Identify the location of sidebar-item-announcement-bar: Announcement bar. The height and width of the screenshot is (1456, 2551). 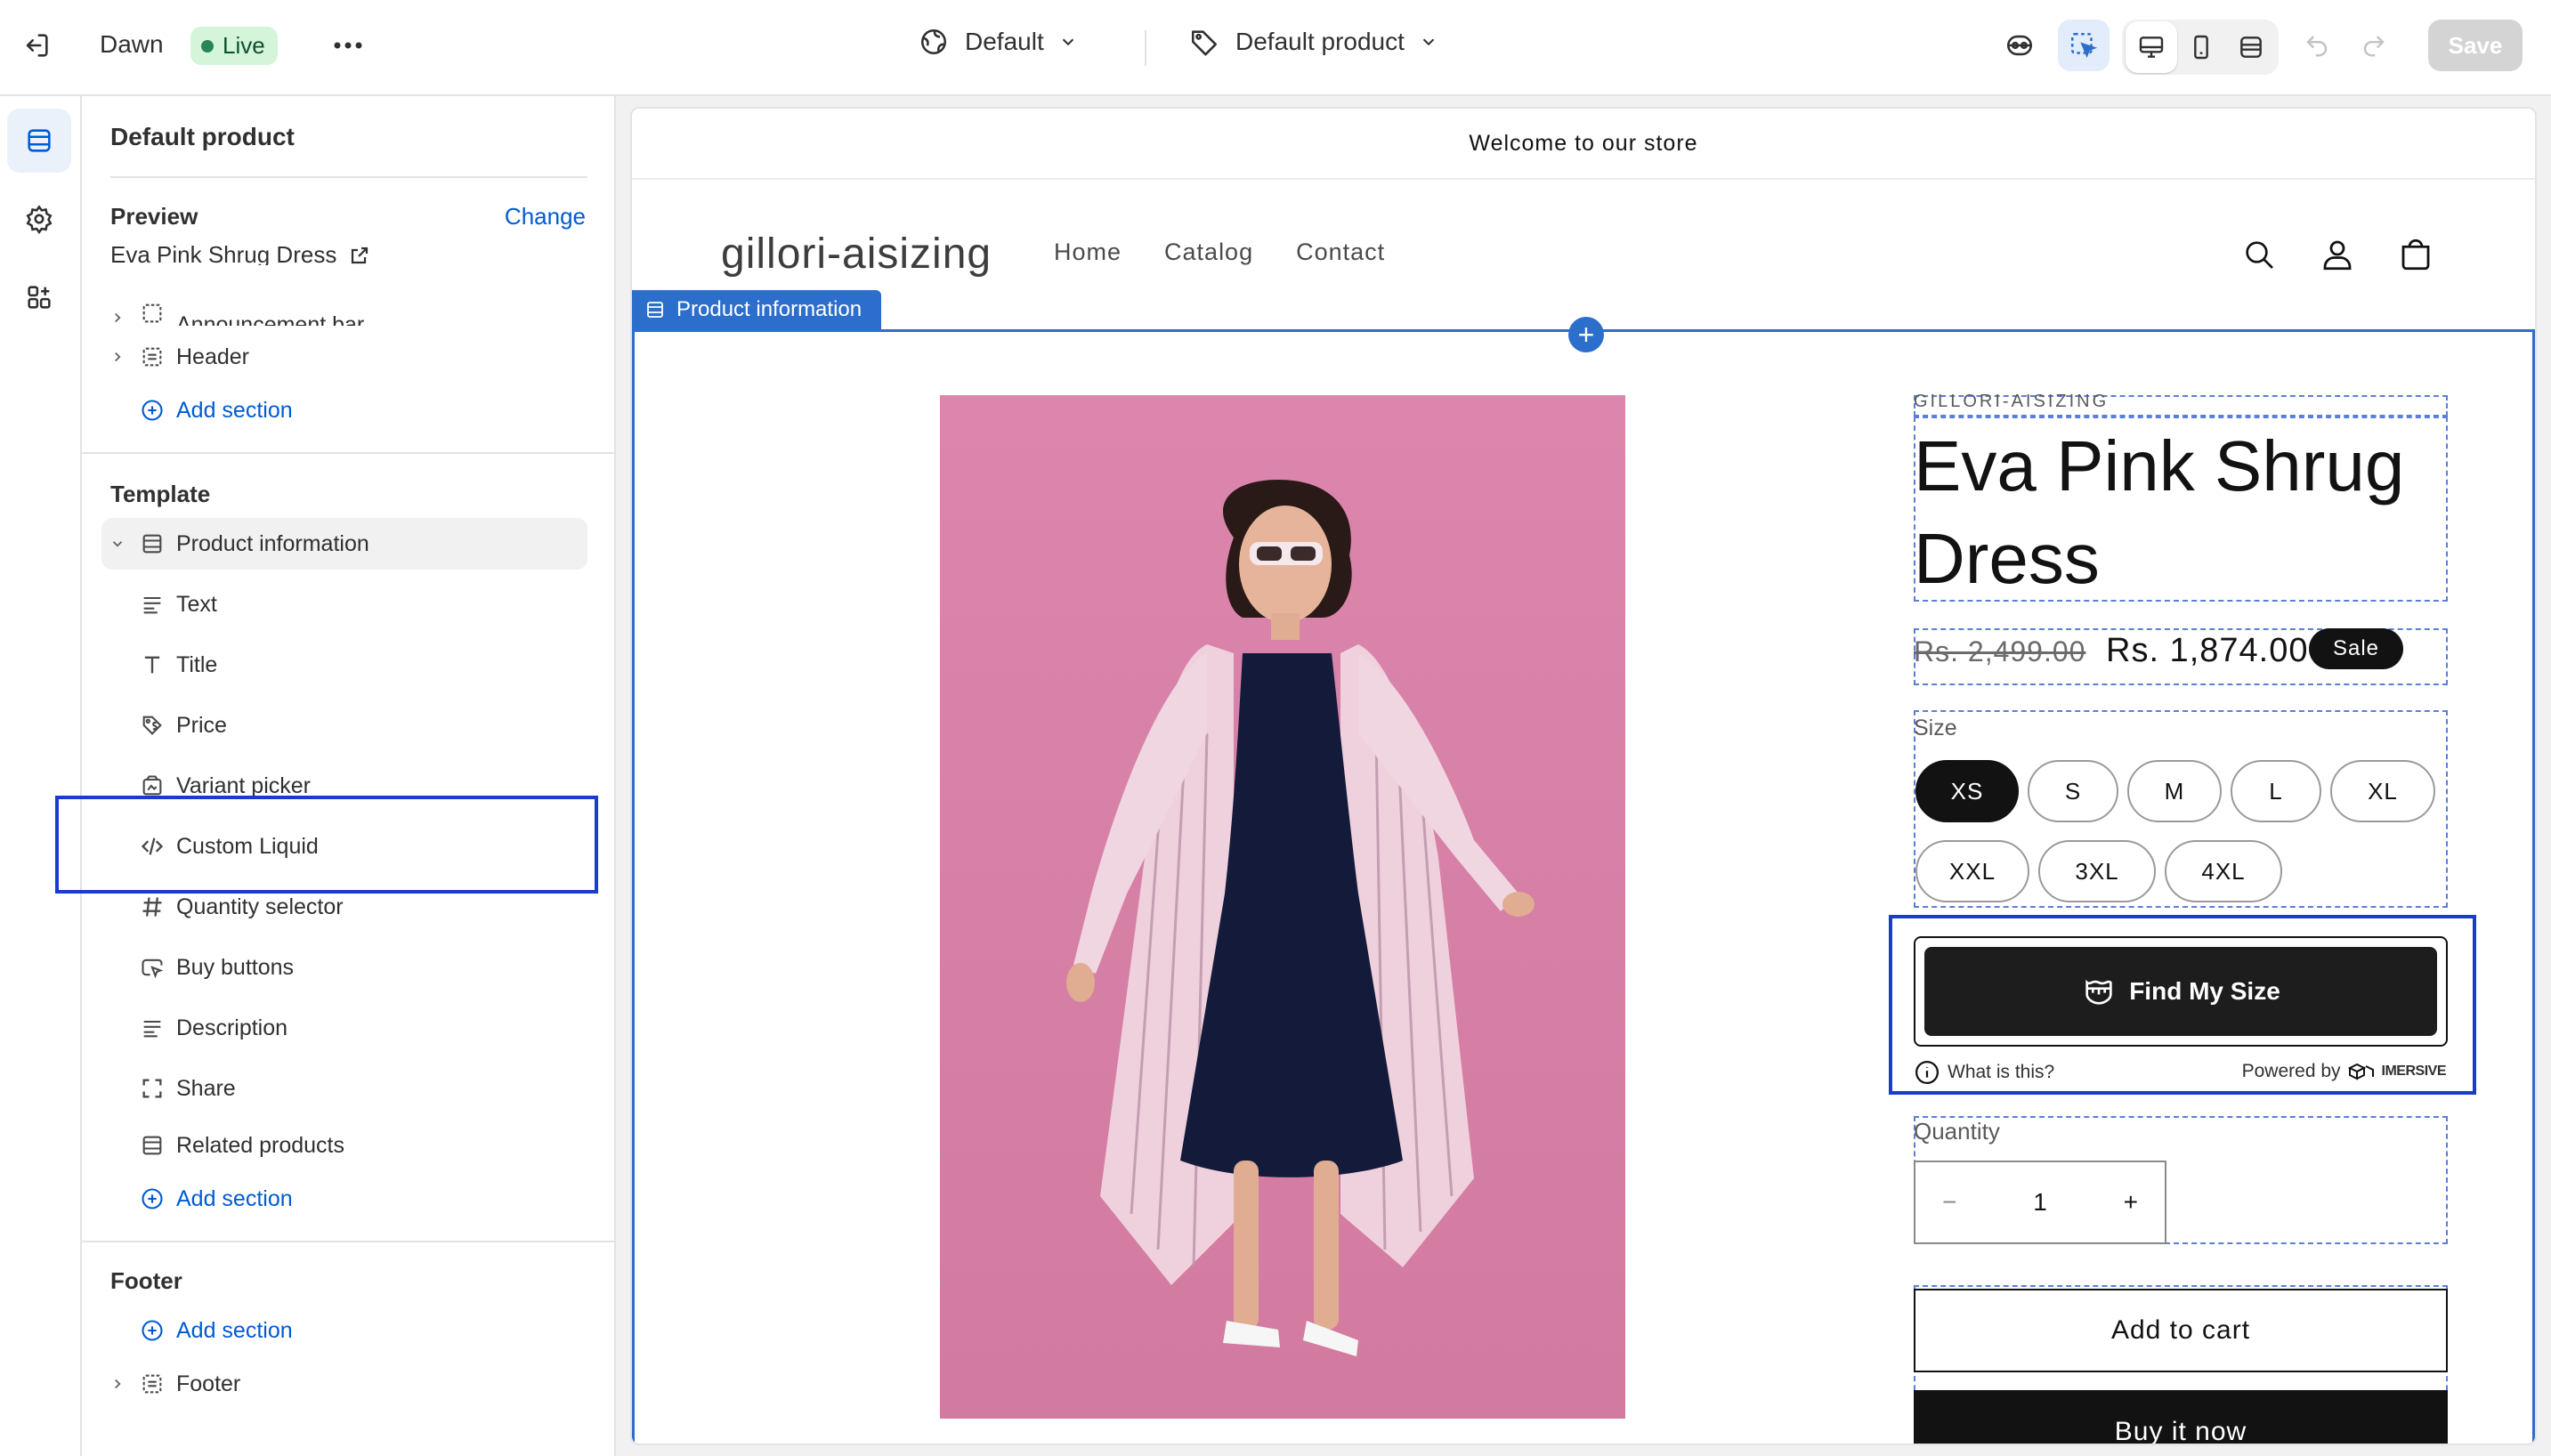
(344, 308).